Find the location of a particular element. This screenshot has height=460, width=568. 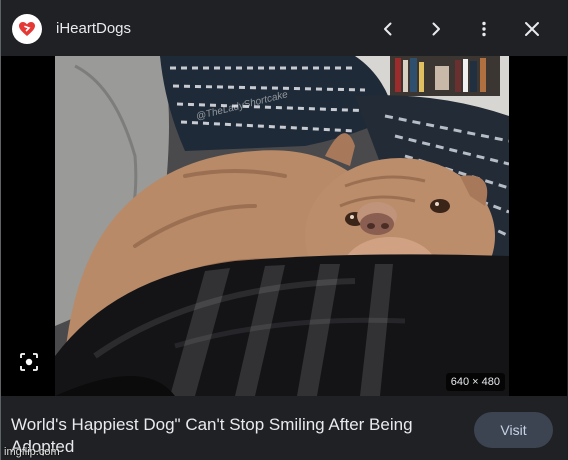

search-inside-image-button is located at coordinates (29, 362).